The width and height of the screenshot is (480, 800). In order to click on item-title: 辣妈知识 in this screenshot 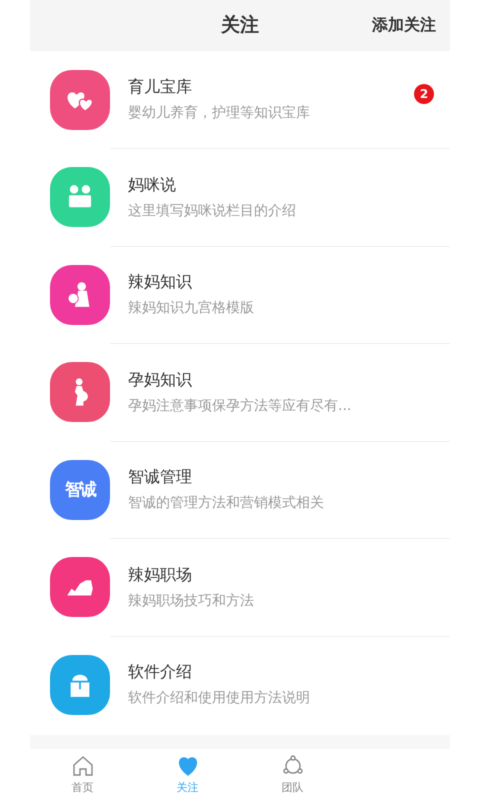, I will do `click(160, 283)`.